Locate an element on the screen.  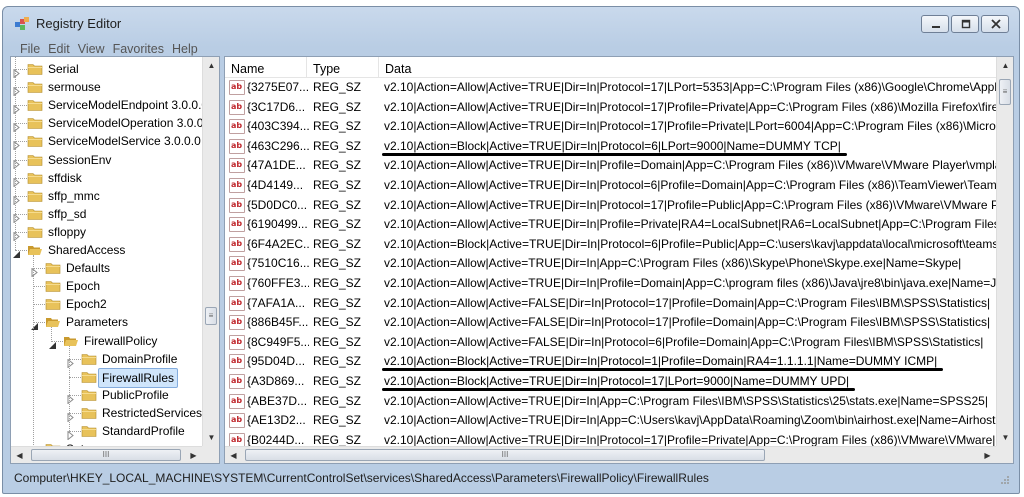
tree-item: sffp_sd is located at coordinates (106, 214).